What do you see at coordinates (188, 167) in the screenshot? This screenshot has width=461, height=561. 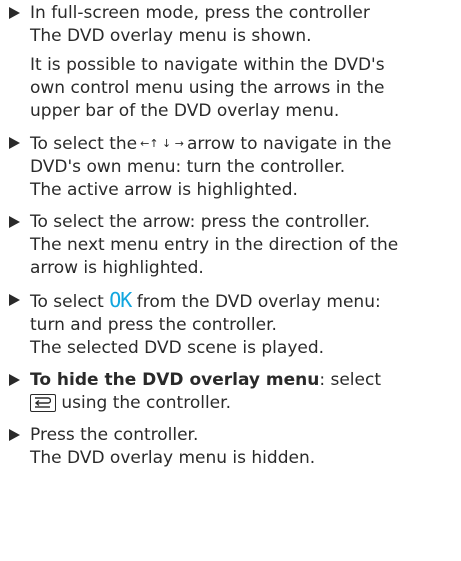 I see `step-2-line-2: DVD's own menu: turn the controller.` at bounding box center [188, 167].